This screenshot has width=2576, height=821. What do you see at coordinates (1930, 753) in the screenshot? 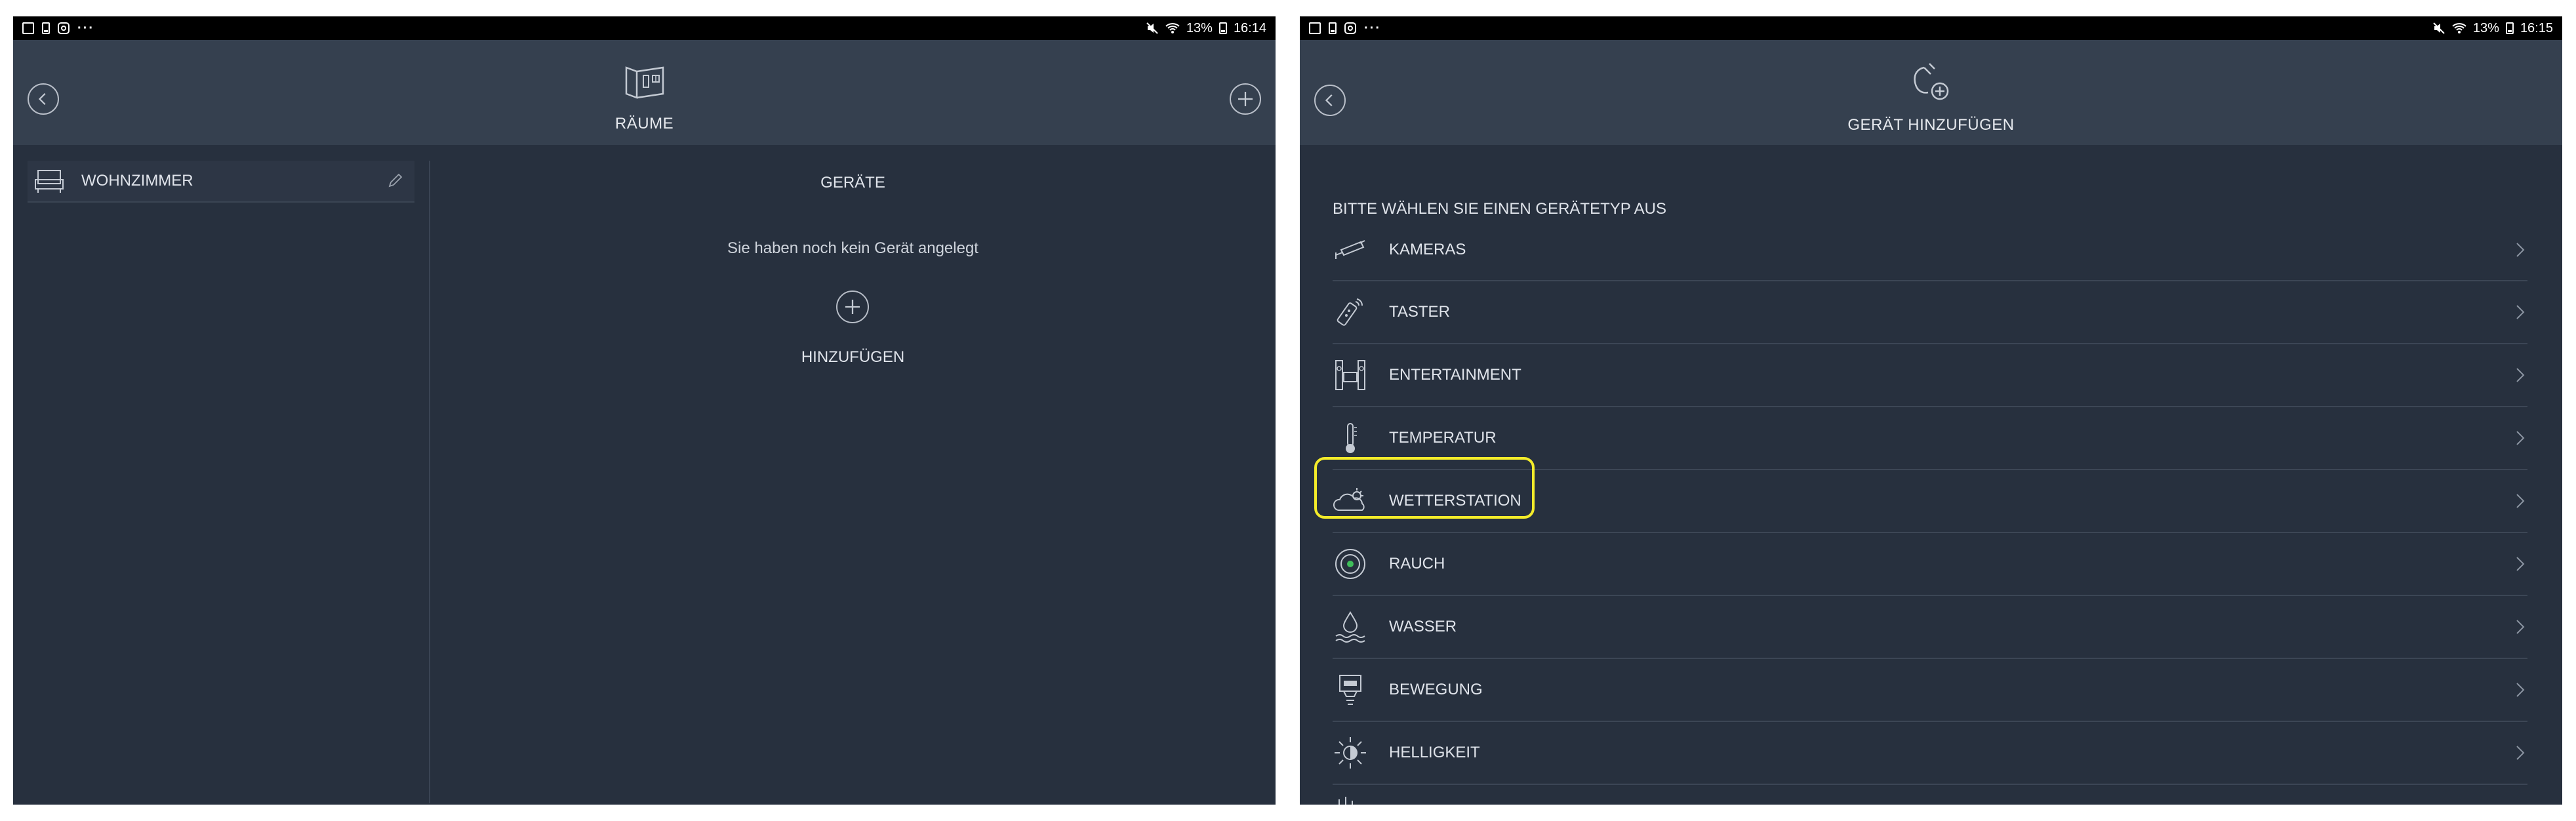
I see `device-type-row-helligkeit: HELLIGKEIT` at bounding box center [1930, 753].